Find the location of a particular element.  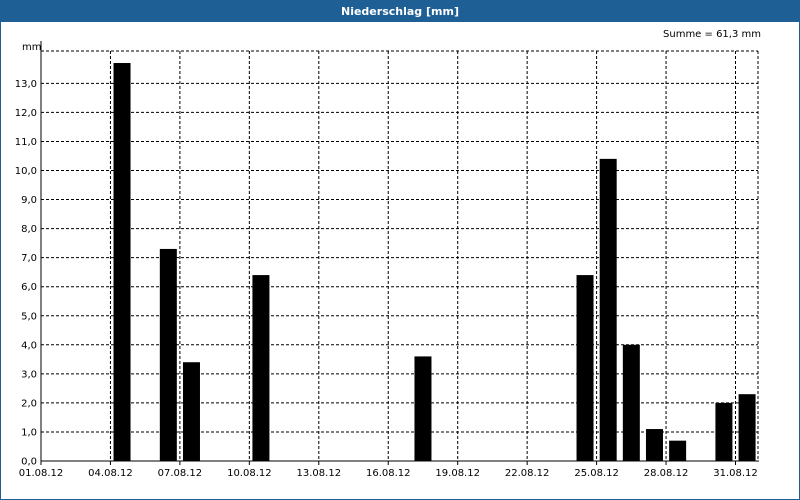

y-tick-label: 2,0 is located at coordinates (29, 403).